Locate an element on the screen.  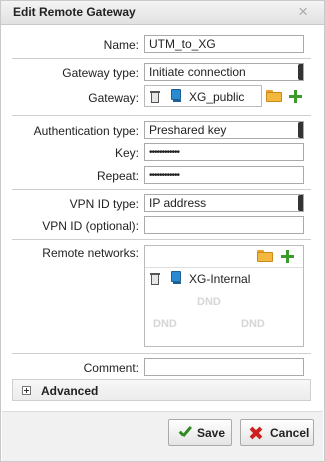
remote-networks-list: XG-Internal DND DND DND is located at coordinates (224, 296).